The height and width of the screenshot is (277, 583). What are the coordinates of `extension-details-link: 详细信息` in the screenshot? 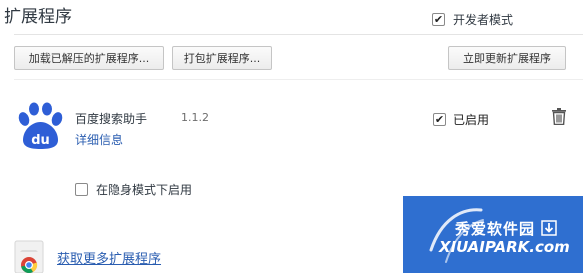 It's located at (99, 139).